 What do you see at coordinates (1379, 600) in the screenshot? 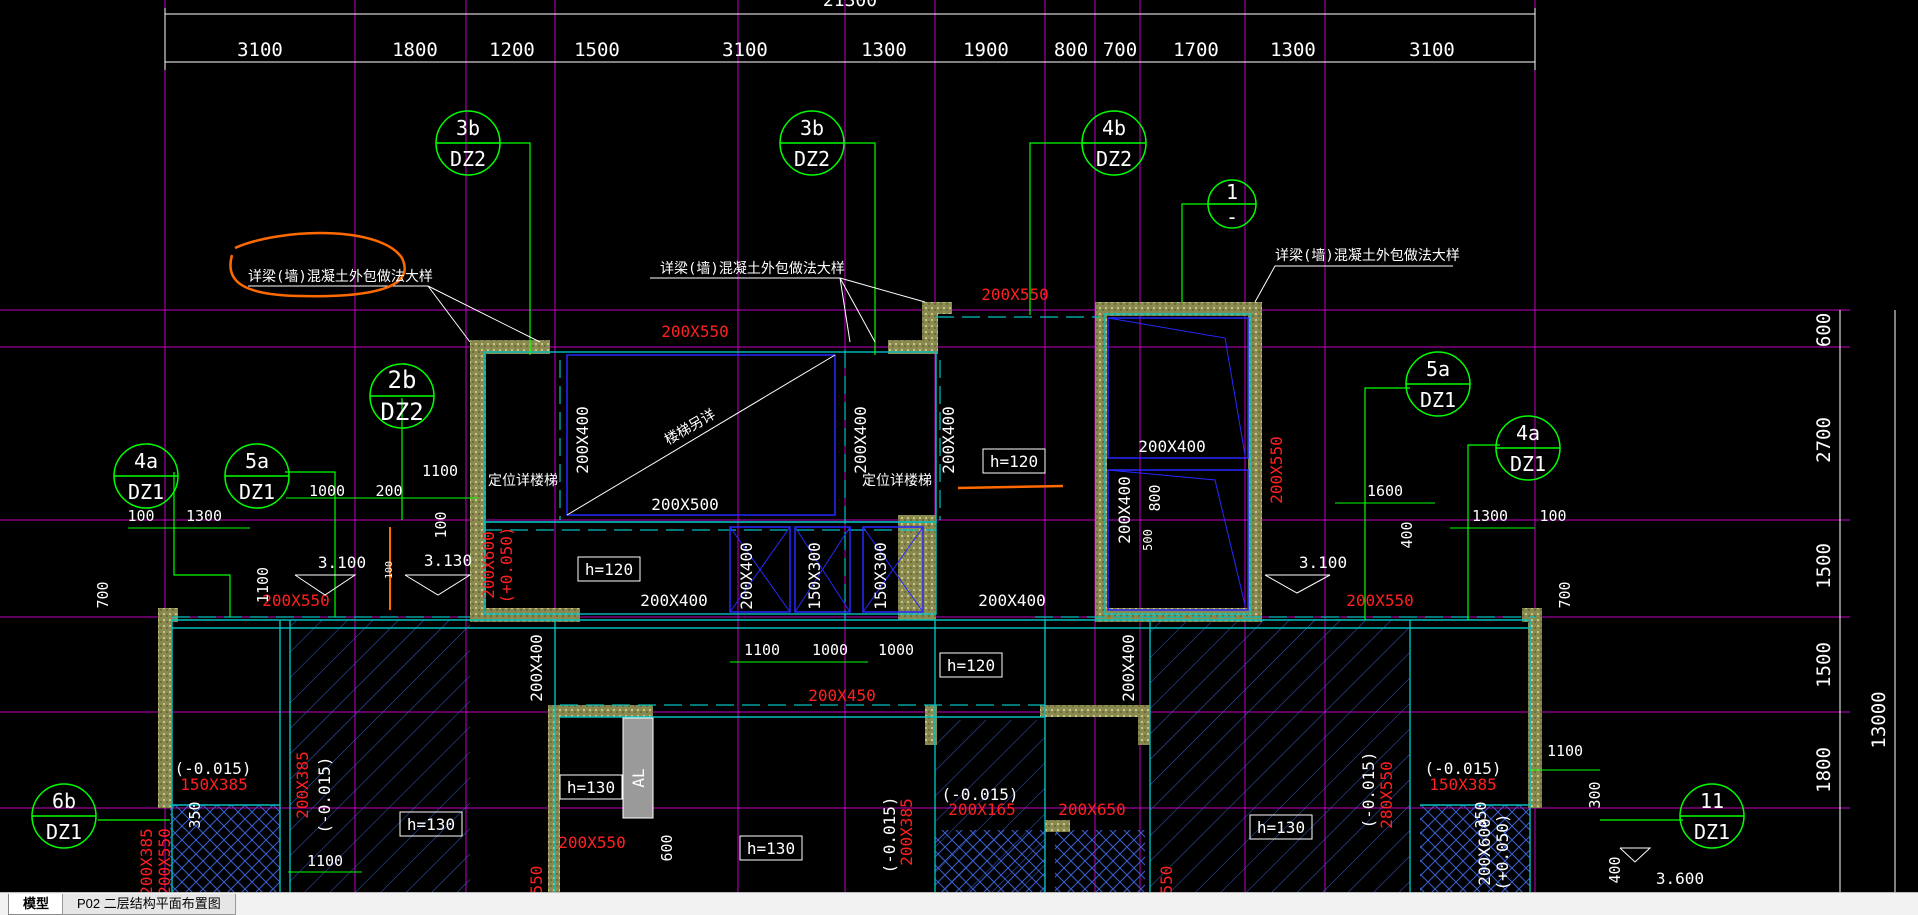
I see `beam-r4: 200X550` at bounding box center [1379, 600].